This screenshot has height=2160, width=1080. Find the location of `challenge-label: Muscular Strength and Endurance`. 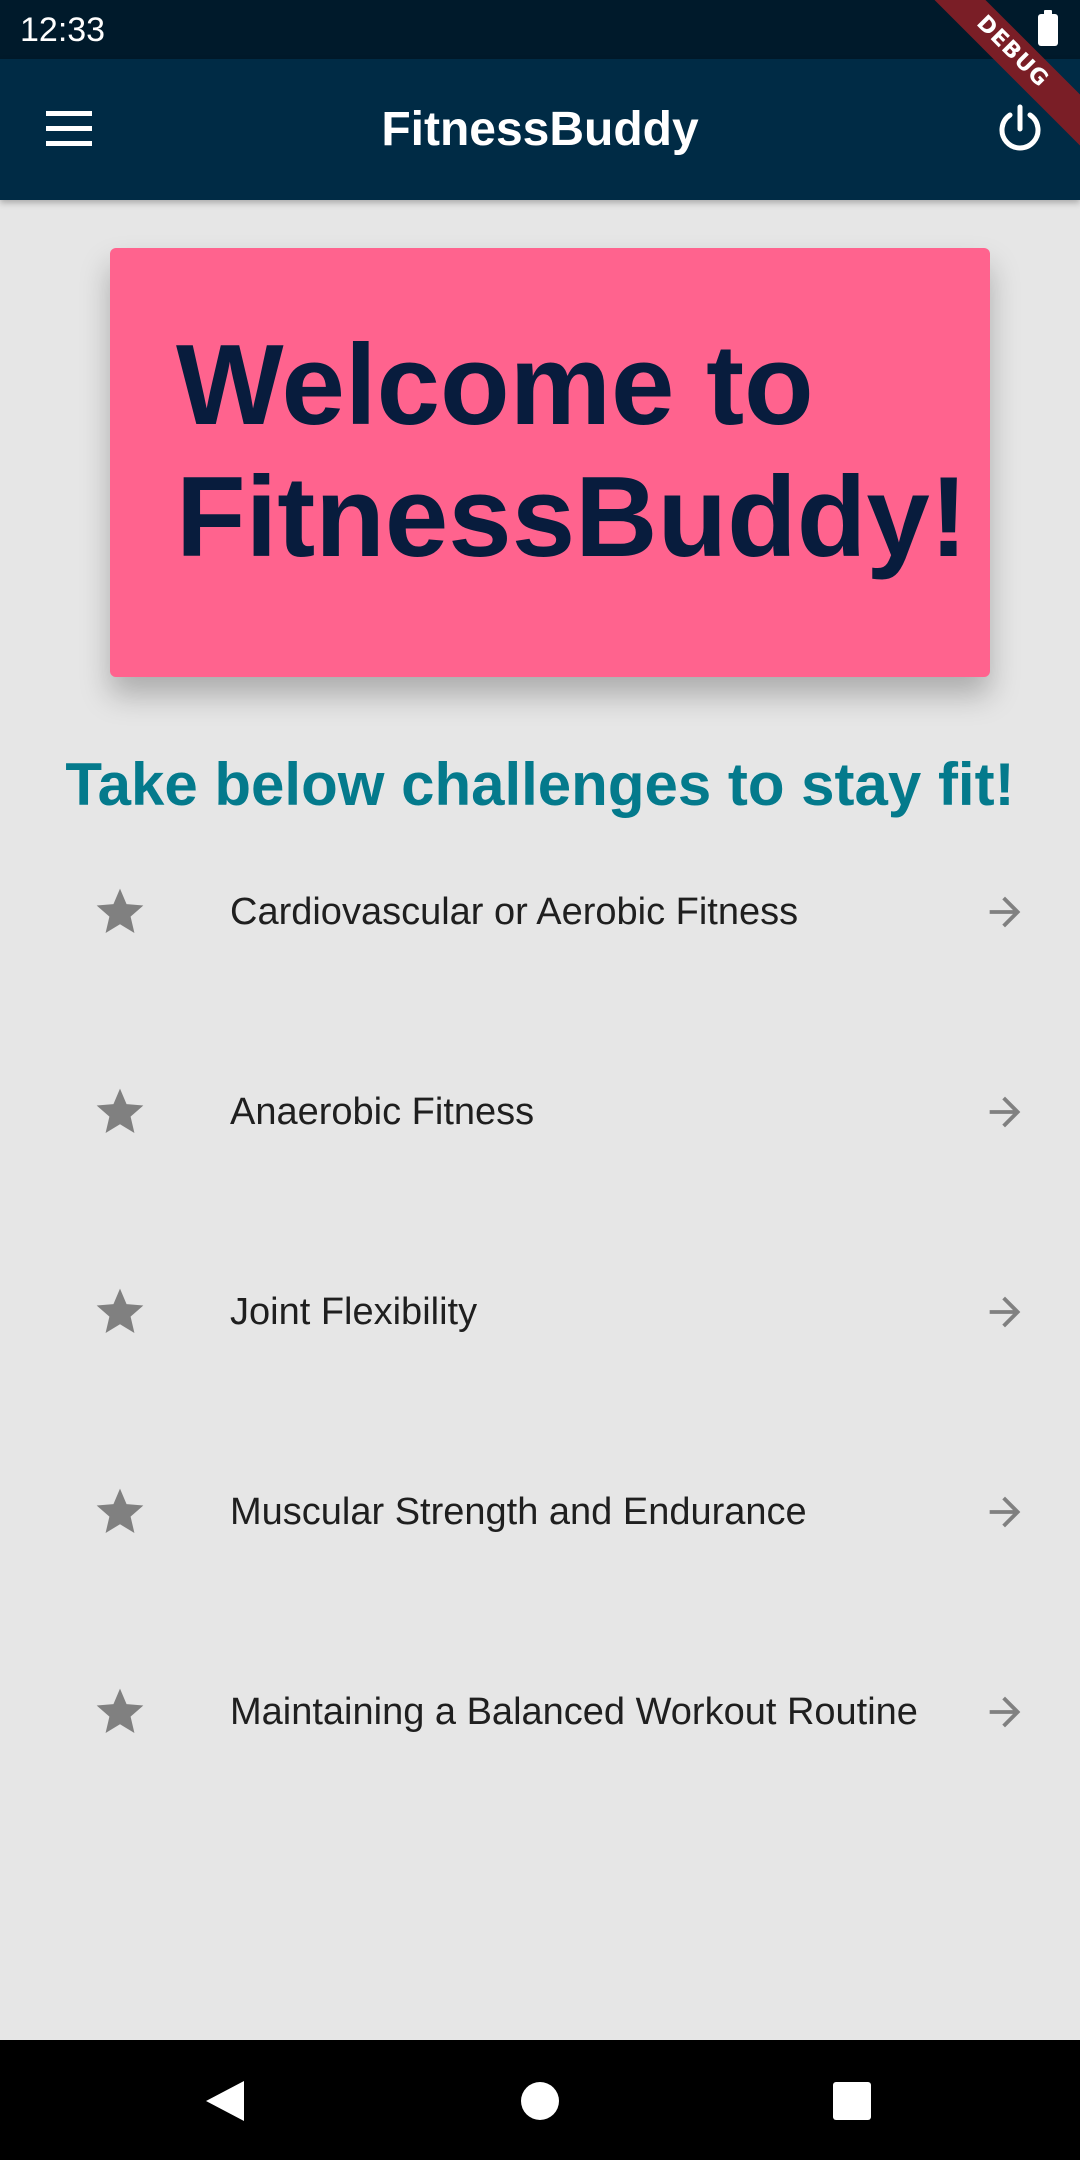

challenge-label: Muscular Strength and Endurance is located at coordinates (518, 1512).